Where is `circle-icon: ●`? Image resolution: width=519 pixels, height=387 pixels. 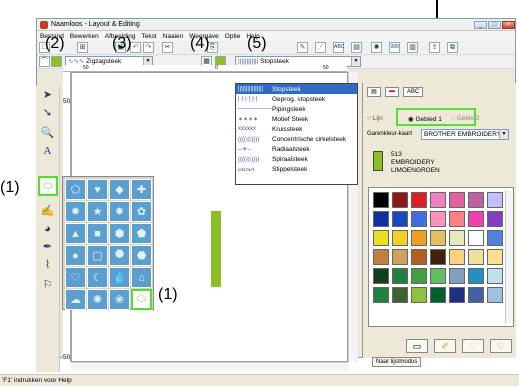 circle-icon: ● is located at coordinates (75, 255).